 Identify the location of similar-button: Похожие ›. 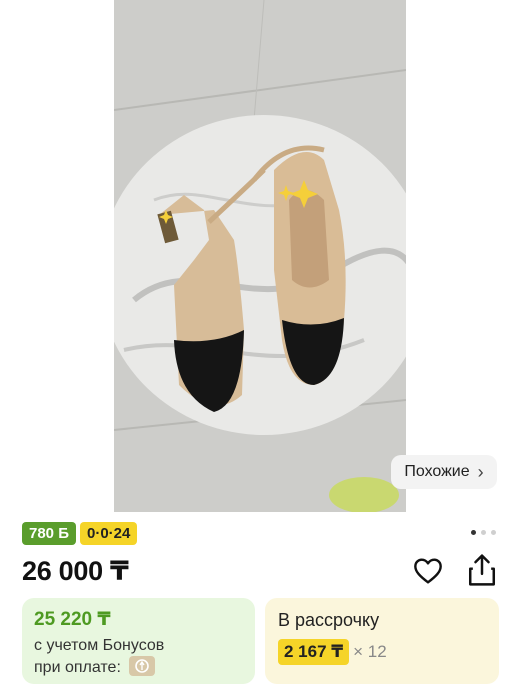
(444, 472).